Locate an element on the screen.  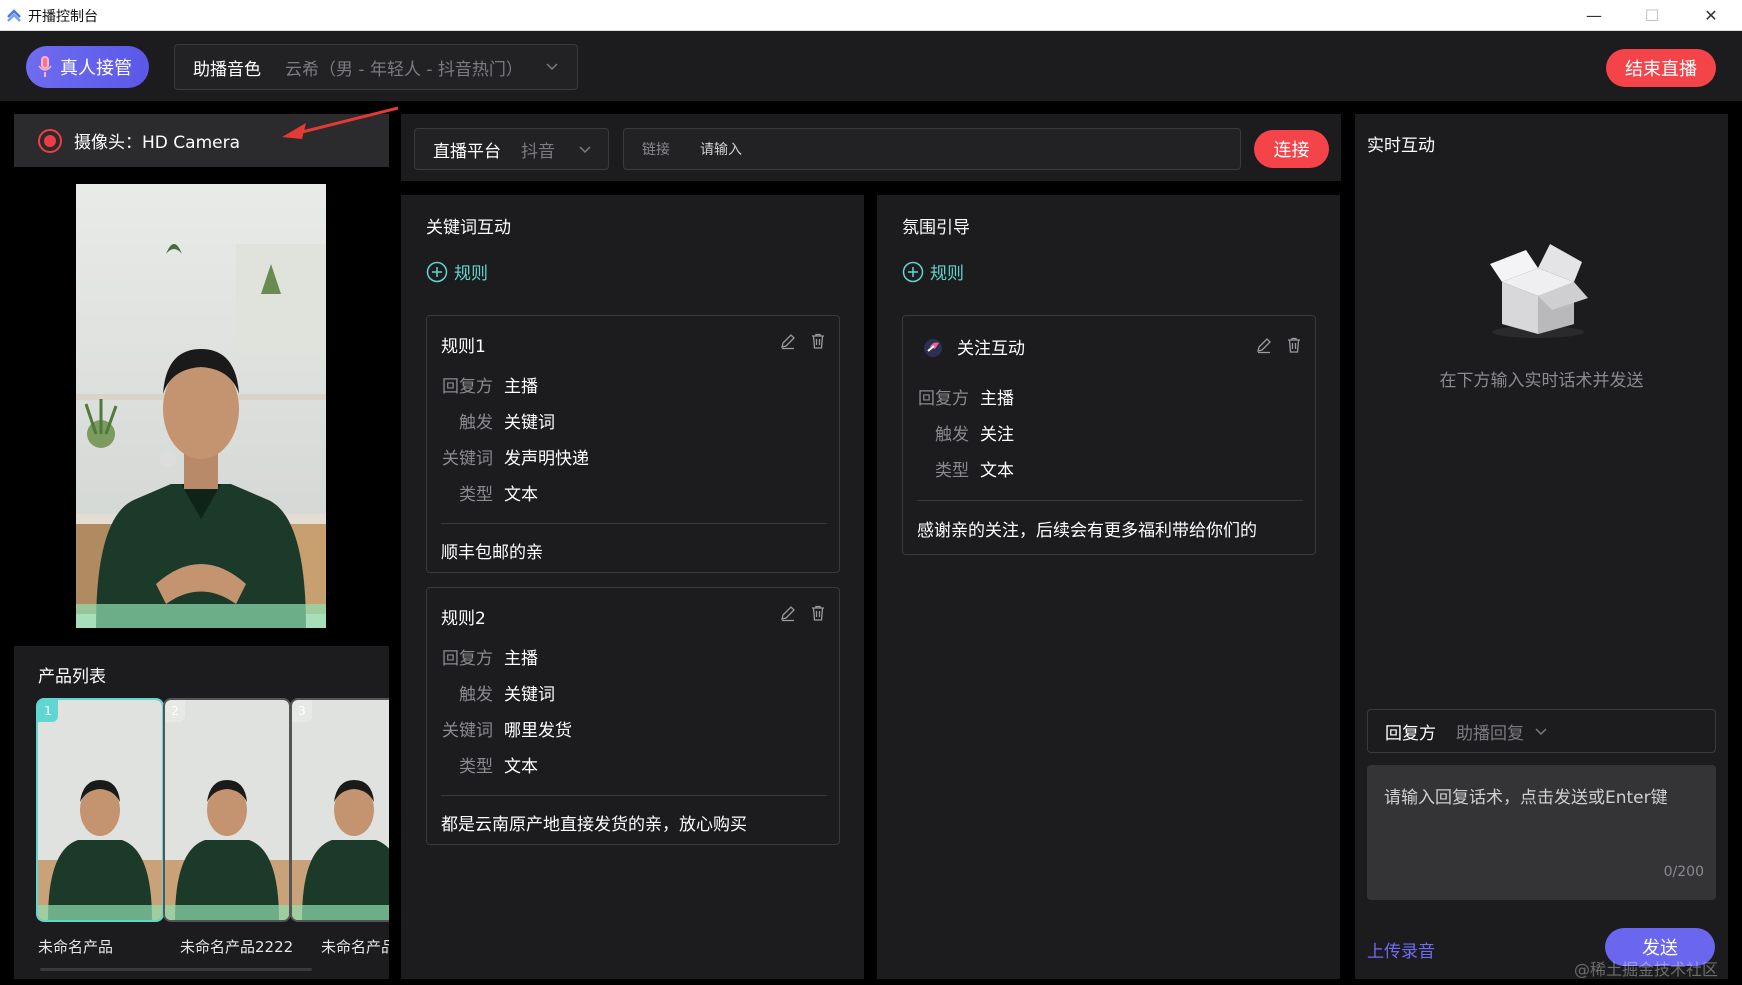
replier-select: 回复方 助播回复 is located at coordinates (1541, 731).